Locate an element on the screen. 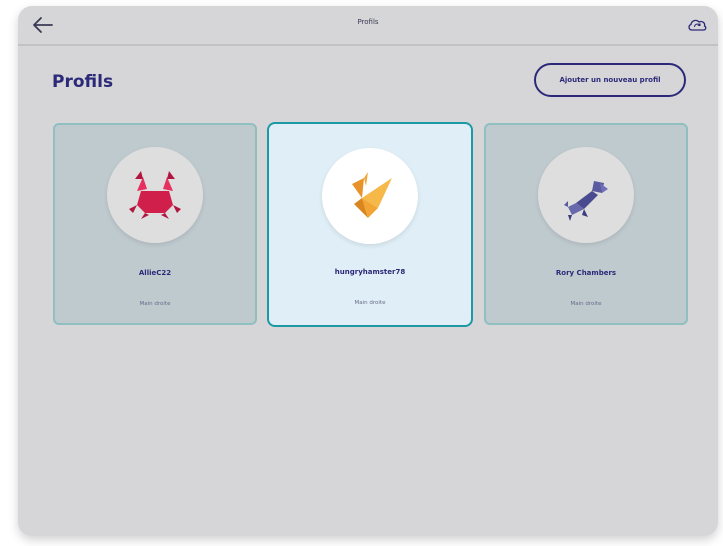  crab-origami-icon is located at coordinates (155, 195).